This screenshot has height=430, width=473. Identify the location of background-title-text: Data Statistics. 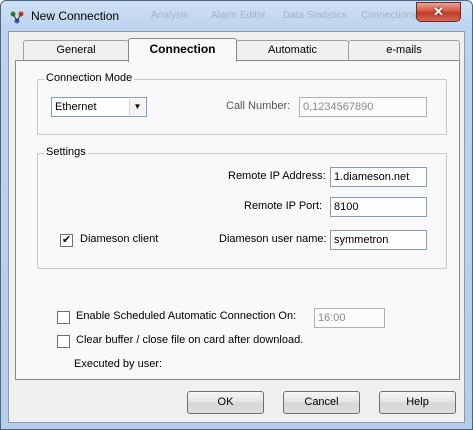
(315, 15).